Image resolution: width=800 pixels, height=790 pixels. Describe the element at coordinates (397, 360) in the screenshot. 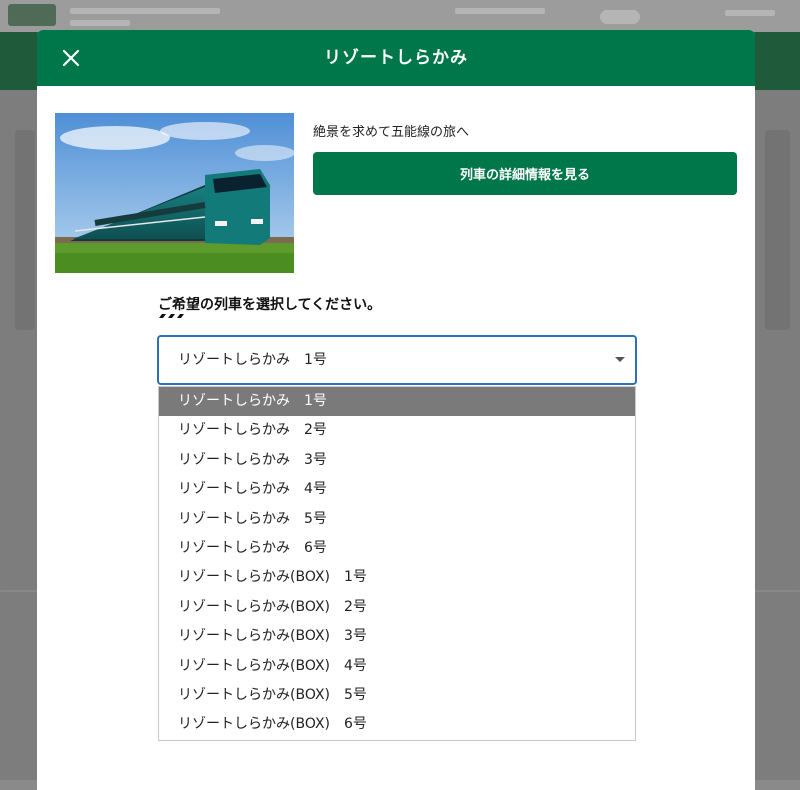

I see `train-select: リゾートしらかみ 1号` at that location.